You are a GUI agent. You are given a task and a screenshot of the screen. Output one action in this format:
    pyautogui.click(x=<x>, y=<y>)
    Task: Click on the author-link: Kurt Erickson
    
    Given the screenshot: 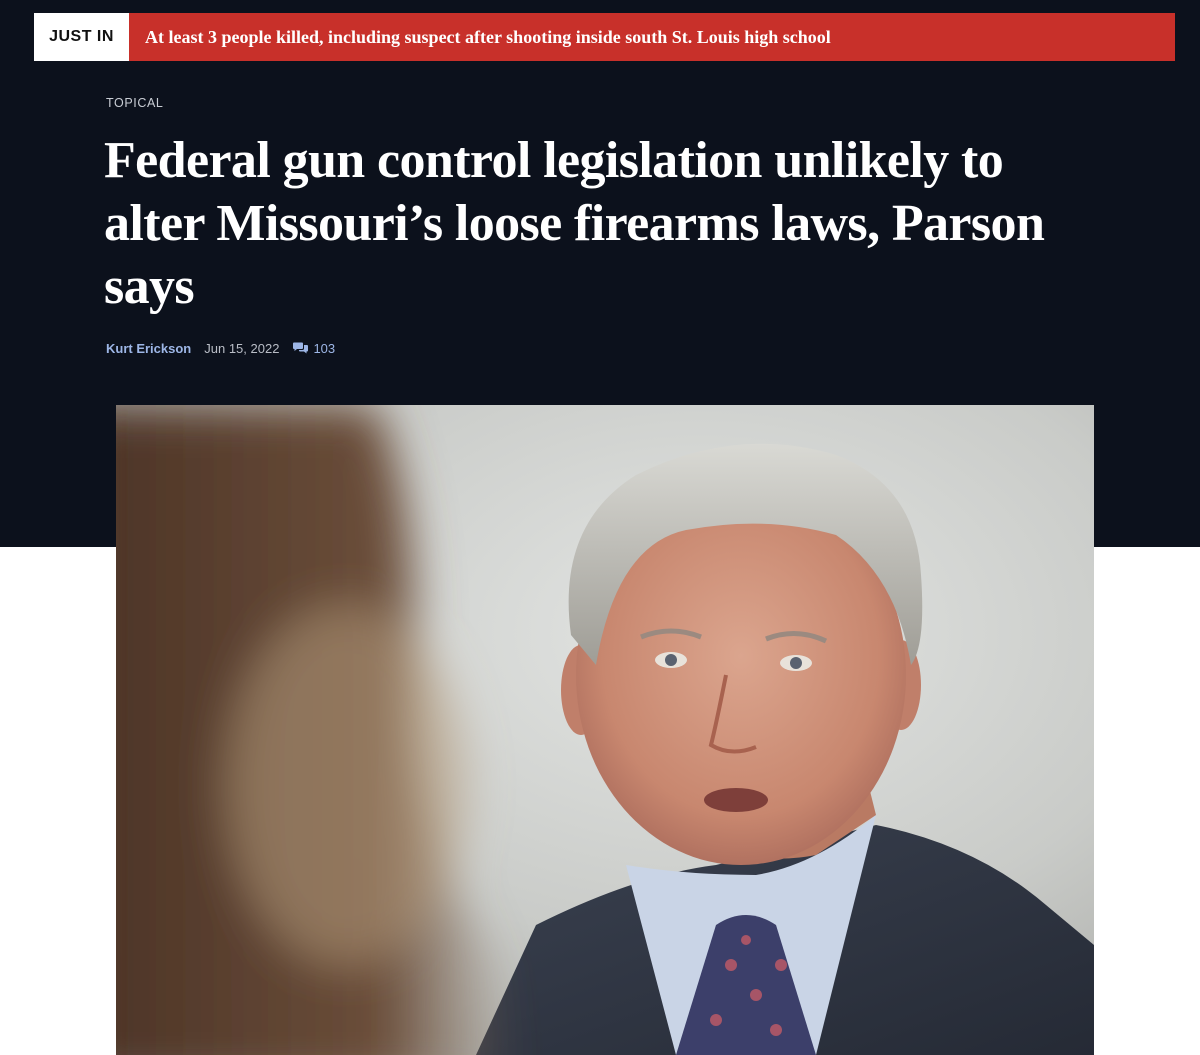 What is the action you would take?
    pyautogui.click(x=148, y=348)
    